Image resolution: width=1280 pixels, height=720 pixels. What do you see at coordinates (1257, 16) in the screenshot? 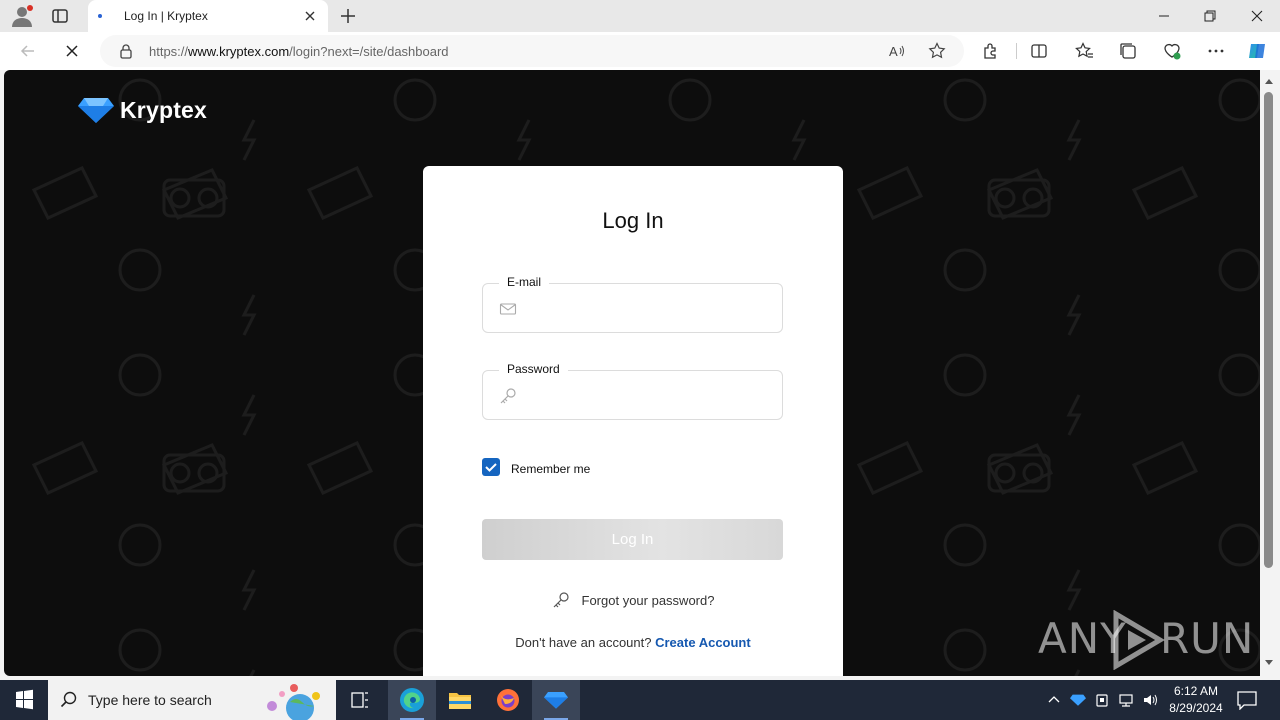
I see `close-window-icon` at bounding box center [1257, 16].